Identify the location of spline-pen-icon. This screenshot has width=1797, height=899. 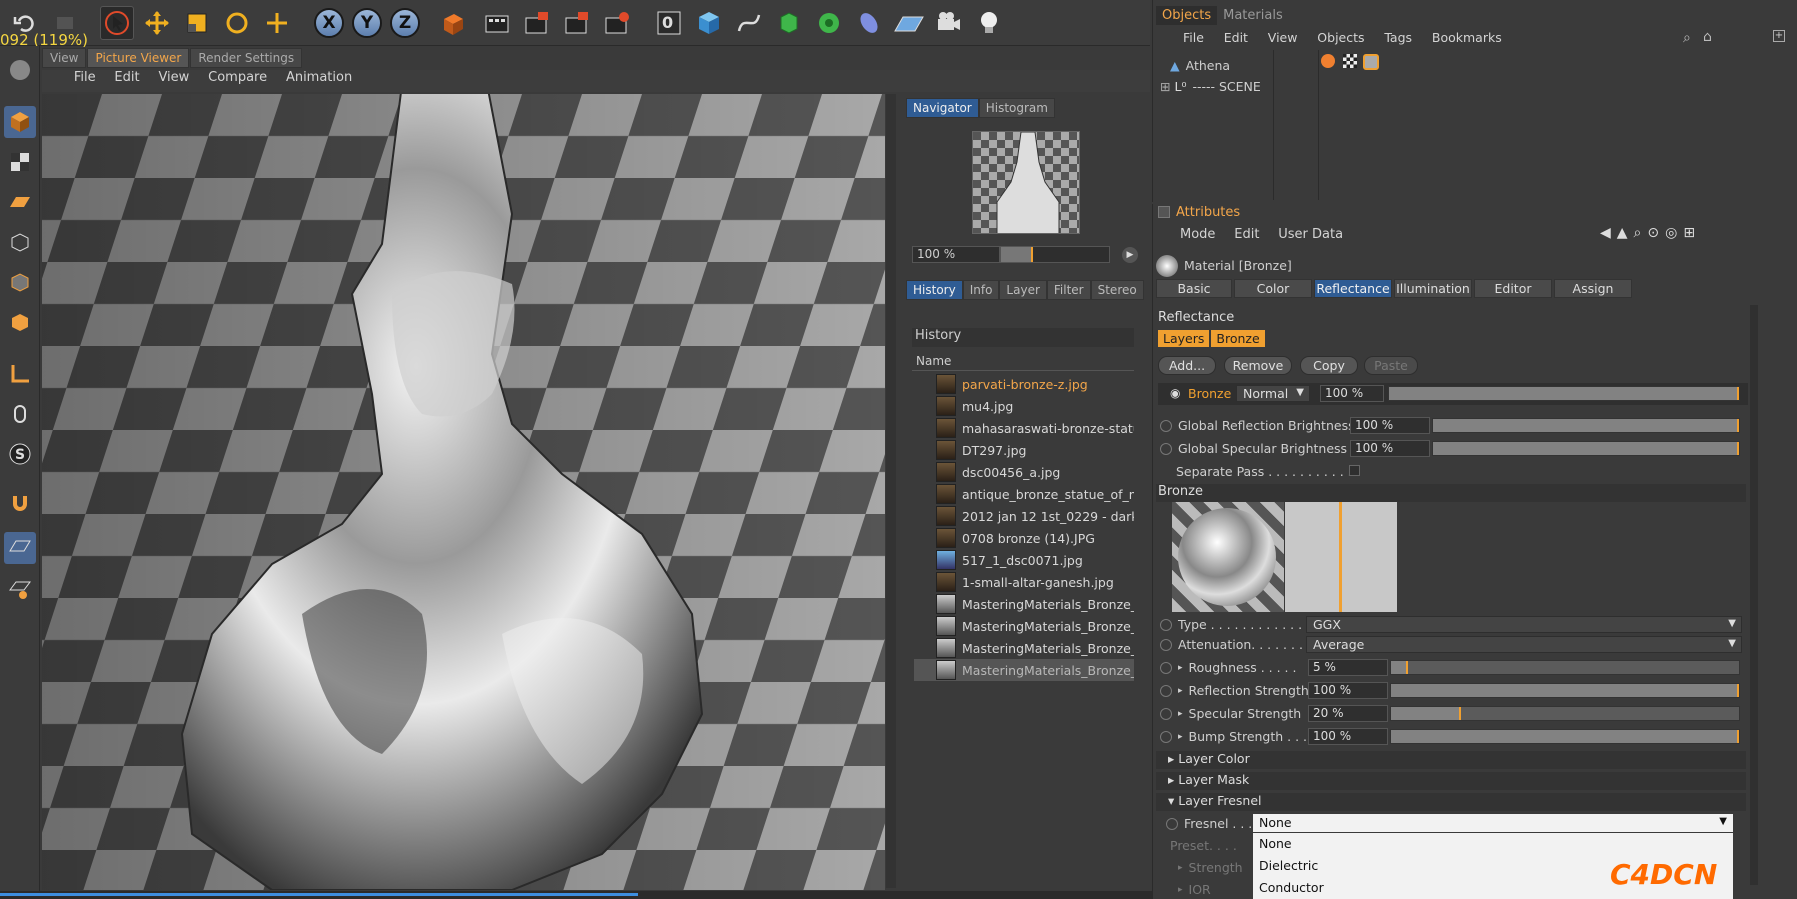
(749, 23).